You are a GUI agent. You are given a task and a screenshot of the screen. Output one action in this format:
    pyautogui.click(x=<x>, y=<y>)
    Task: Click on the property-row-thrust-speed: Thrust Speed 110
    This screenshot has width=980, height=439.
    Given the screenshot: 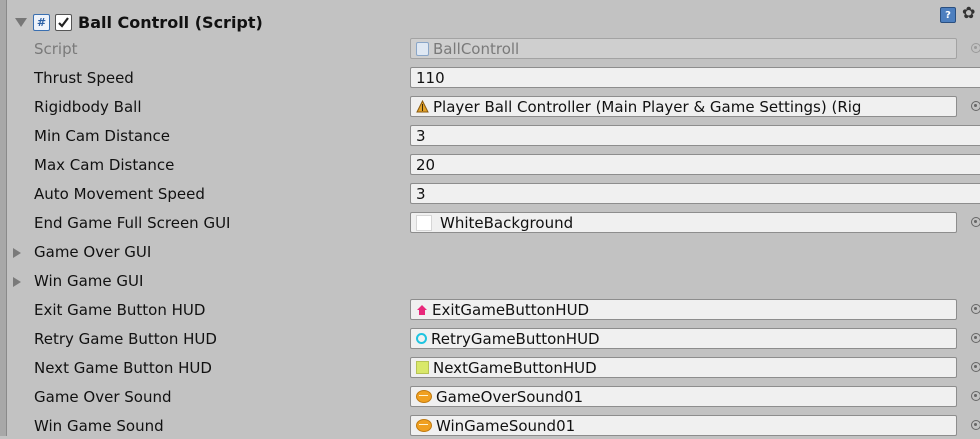 What is the action you would take?
    pyautogui.click(x=490, y=78)
    